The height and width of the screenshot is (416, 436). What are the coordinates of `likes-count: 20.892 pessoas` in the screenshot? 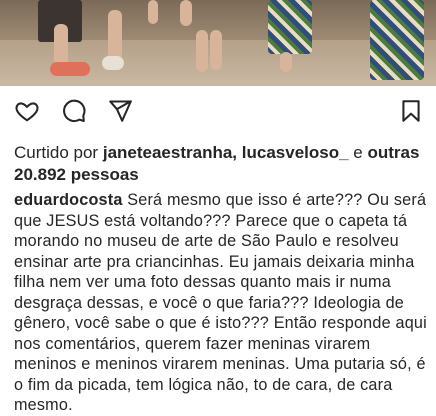 It's located at (76, 174).